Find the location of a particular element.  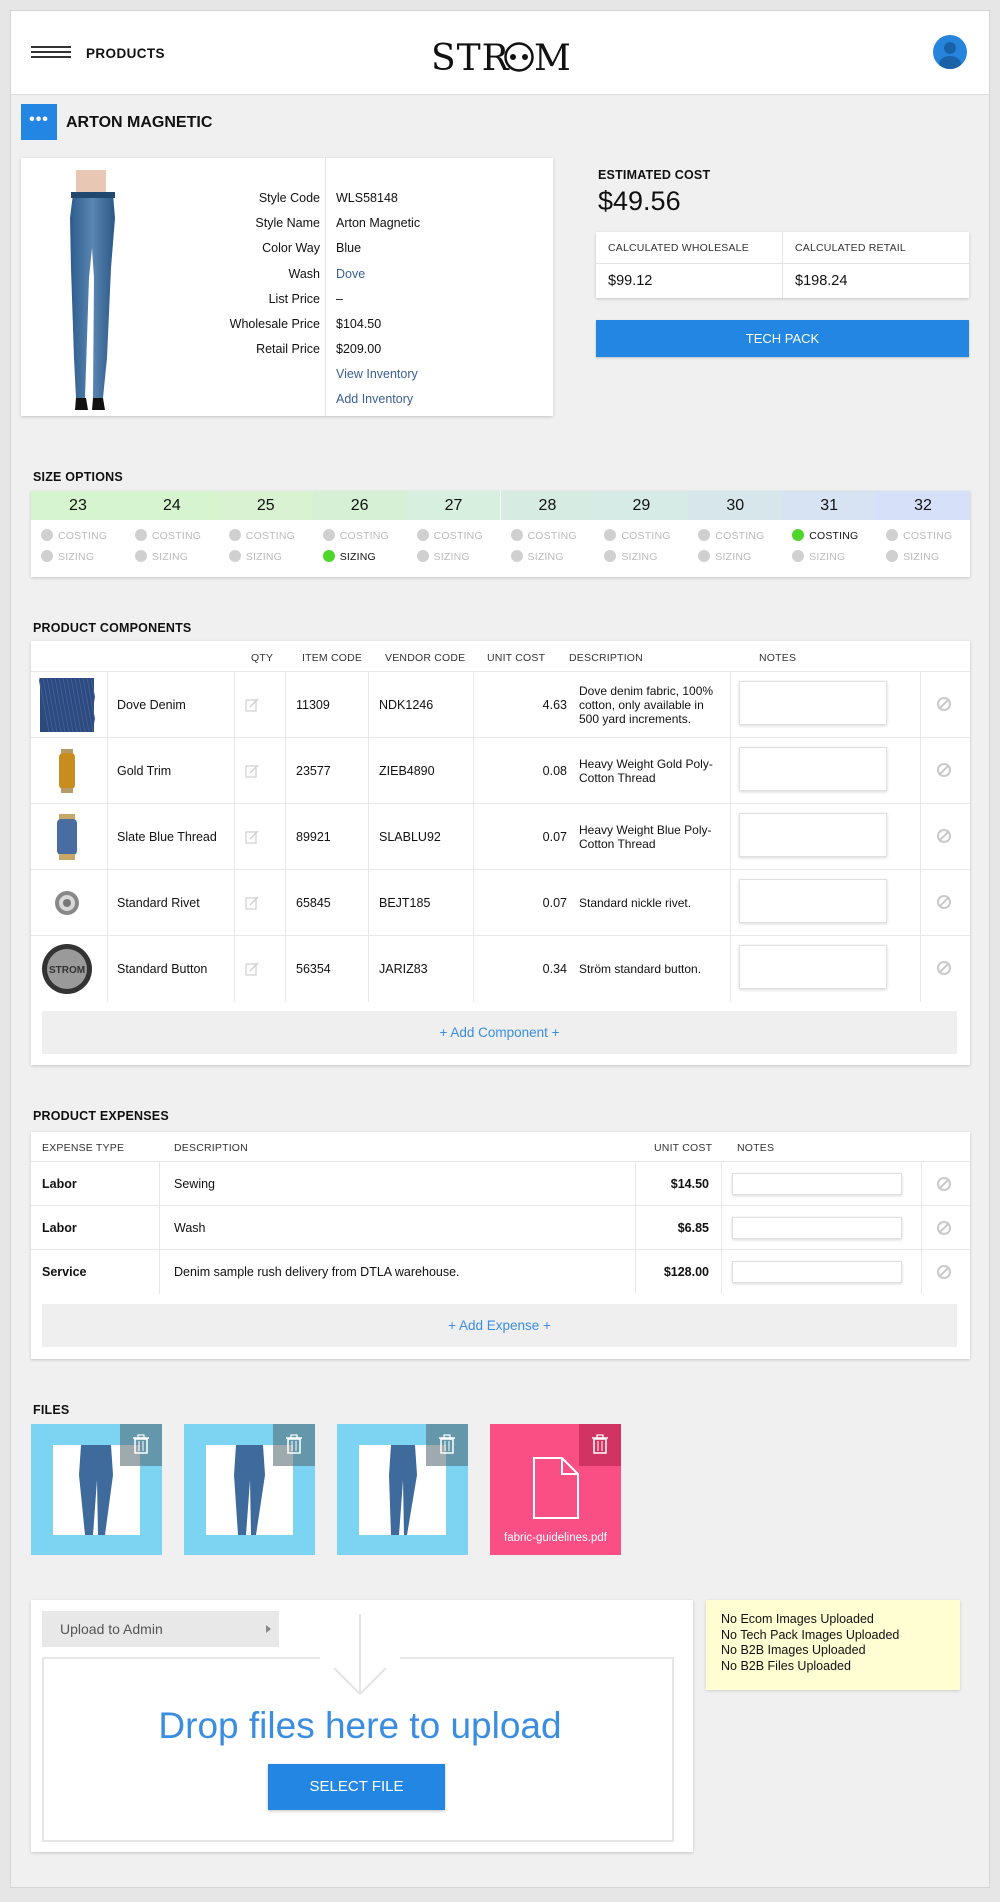

size-option: 23 COSTING SIZING is located at coordinates (78, 534).